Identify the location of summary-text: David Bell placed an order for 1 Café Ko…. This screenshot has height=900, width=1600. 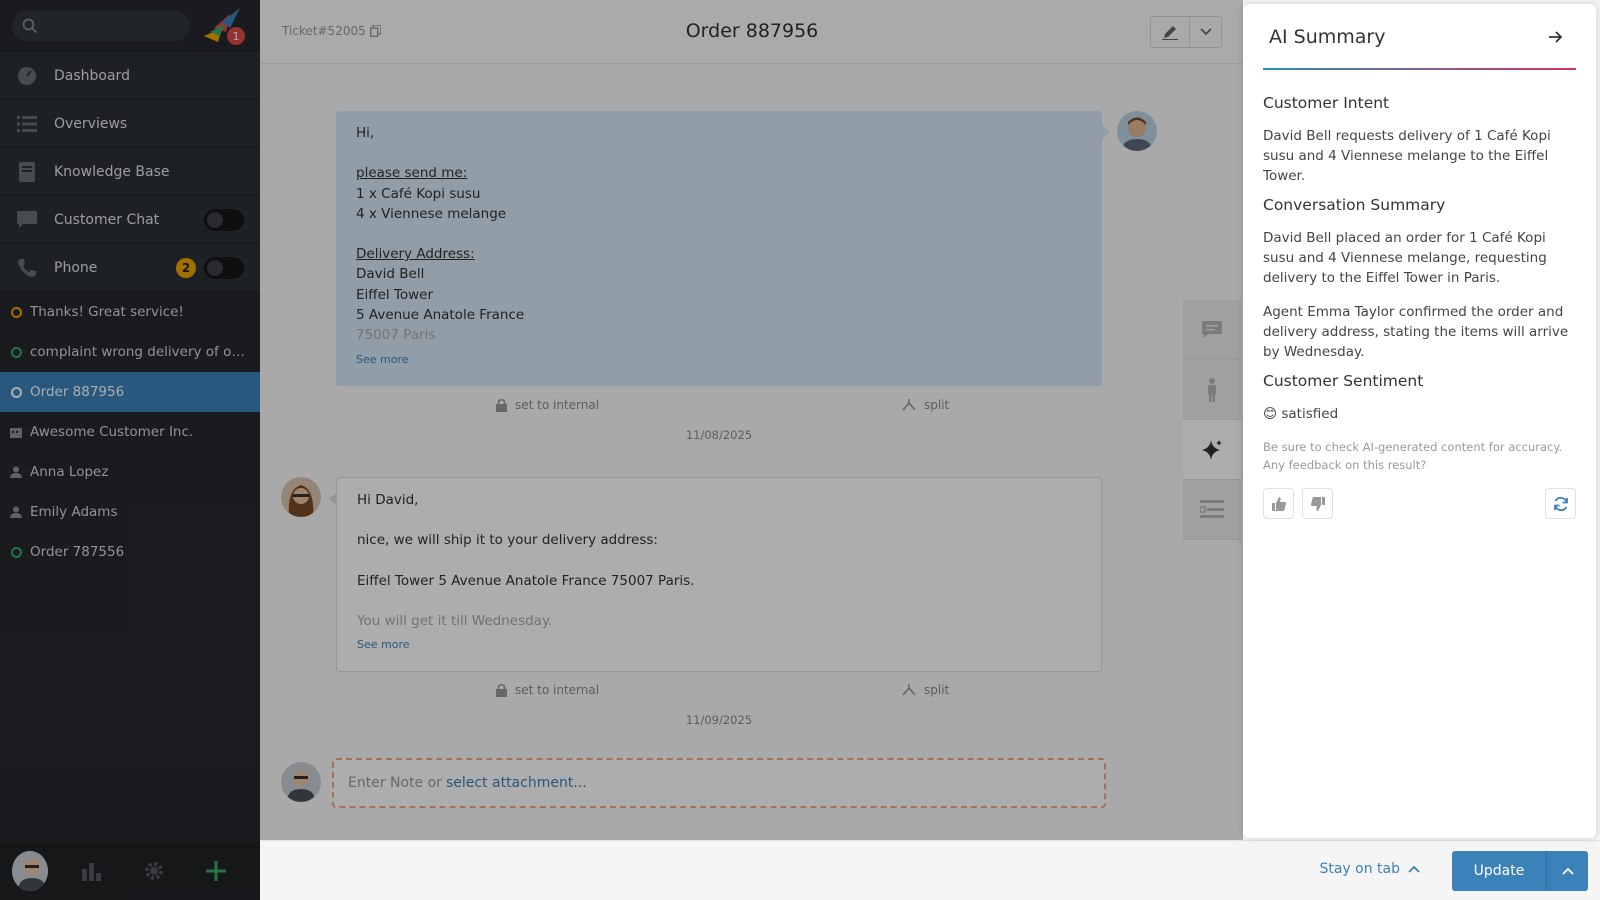
(1405, 258).